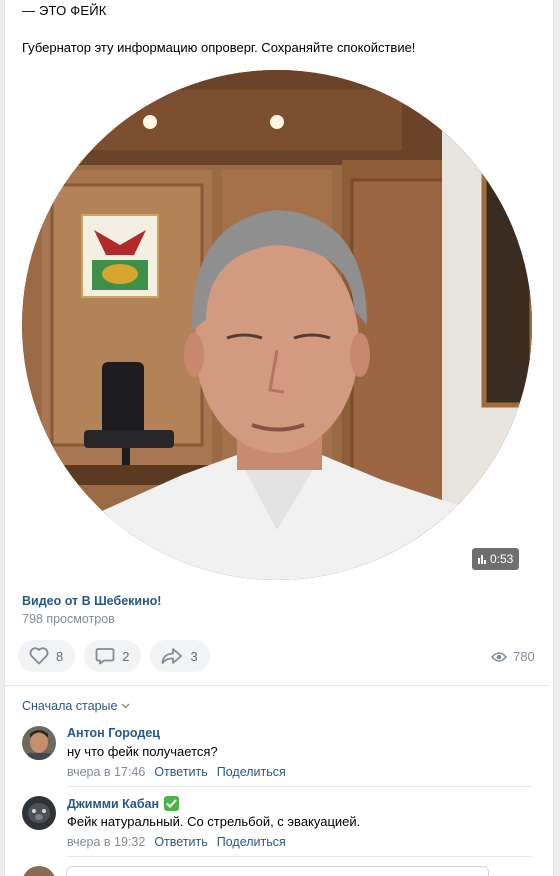 The width and height of the screenshot is (560, 876). I want to click on chevron-down-icon, so click(125, 706).